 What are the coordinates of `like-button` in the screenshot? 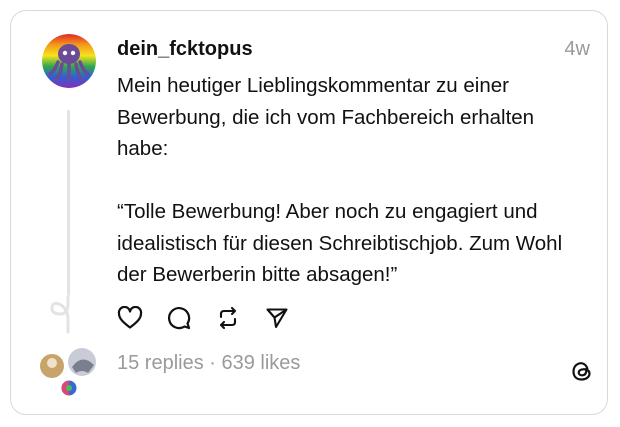 It's located at (130, 318).